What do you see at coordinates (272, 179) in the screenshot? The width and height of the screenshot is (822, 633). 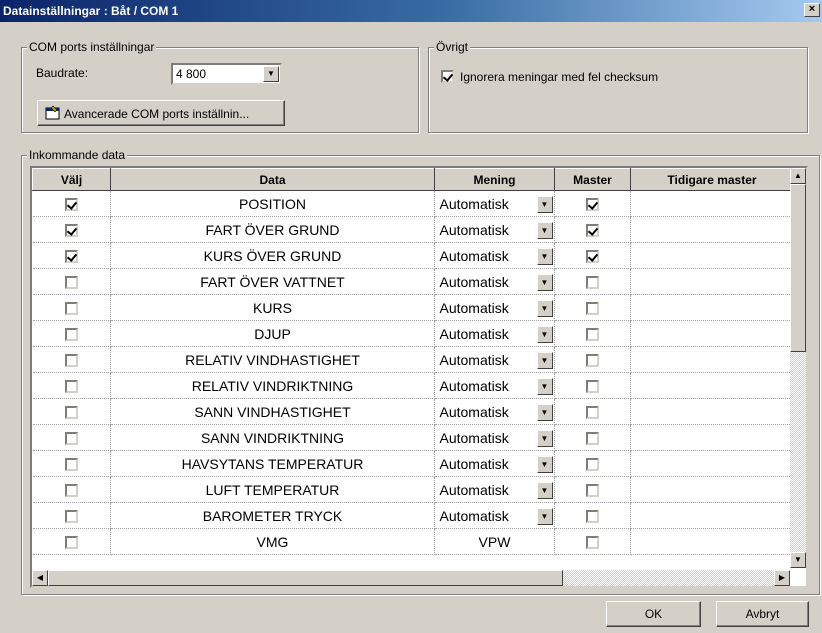 I see `column-header-data: Data` at bounding box center [272, 179].